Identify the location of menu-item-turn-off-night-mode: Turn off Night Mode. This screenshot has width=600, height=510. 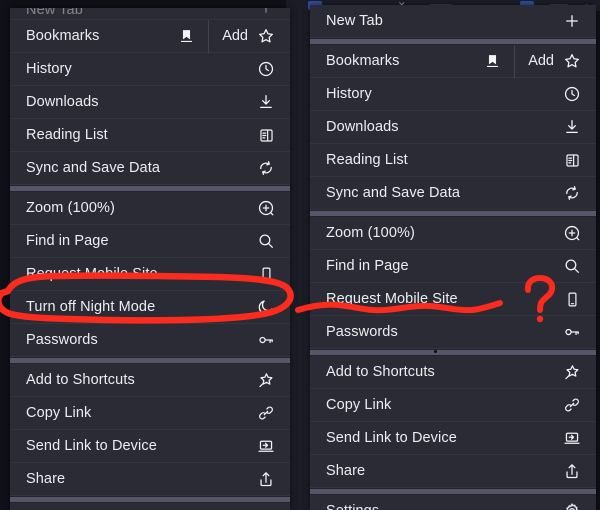
(150, 307).